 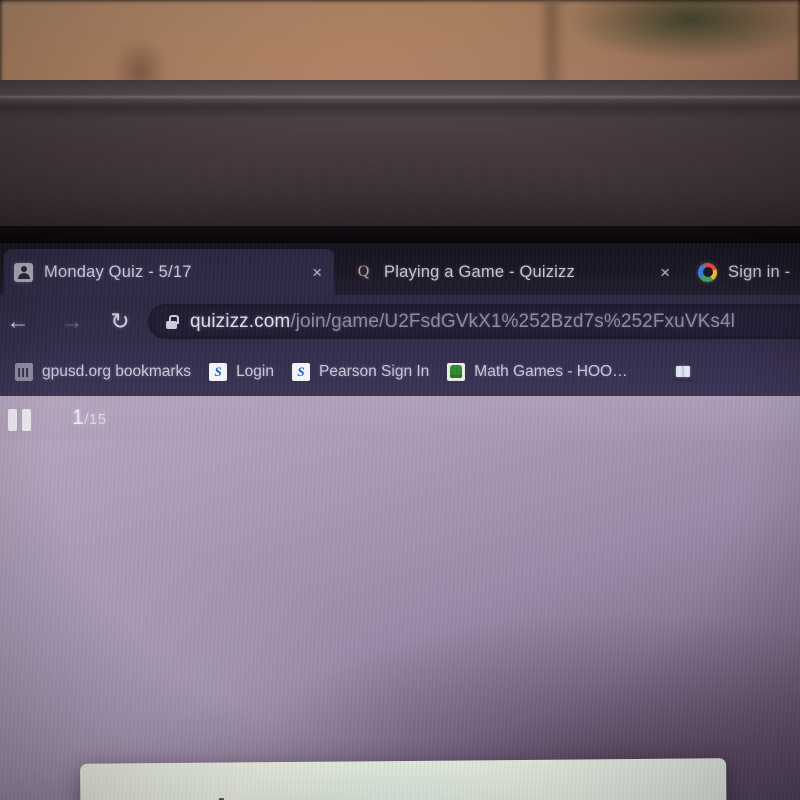 What do you see at coordinates (456, 371) in the screenshot?
I see `green-character-icon` at bounding box center [456, 371].